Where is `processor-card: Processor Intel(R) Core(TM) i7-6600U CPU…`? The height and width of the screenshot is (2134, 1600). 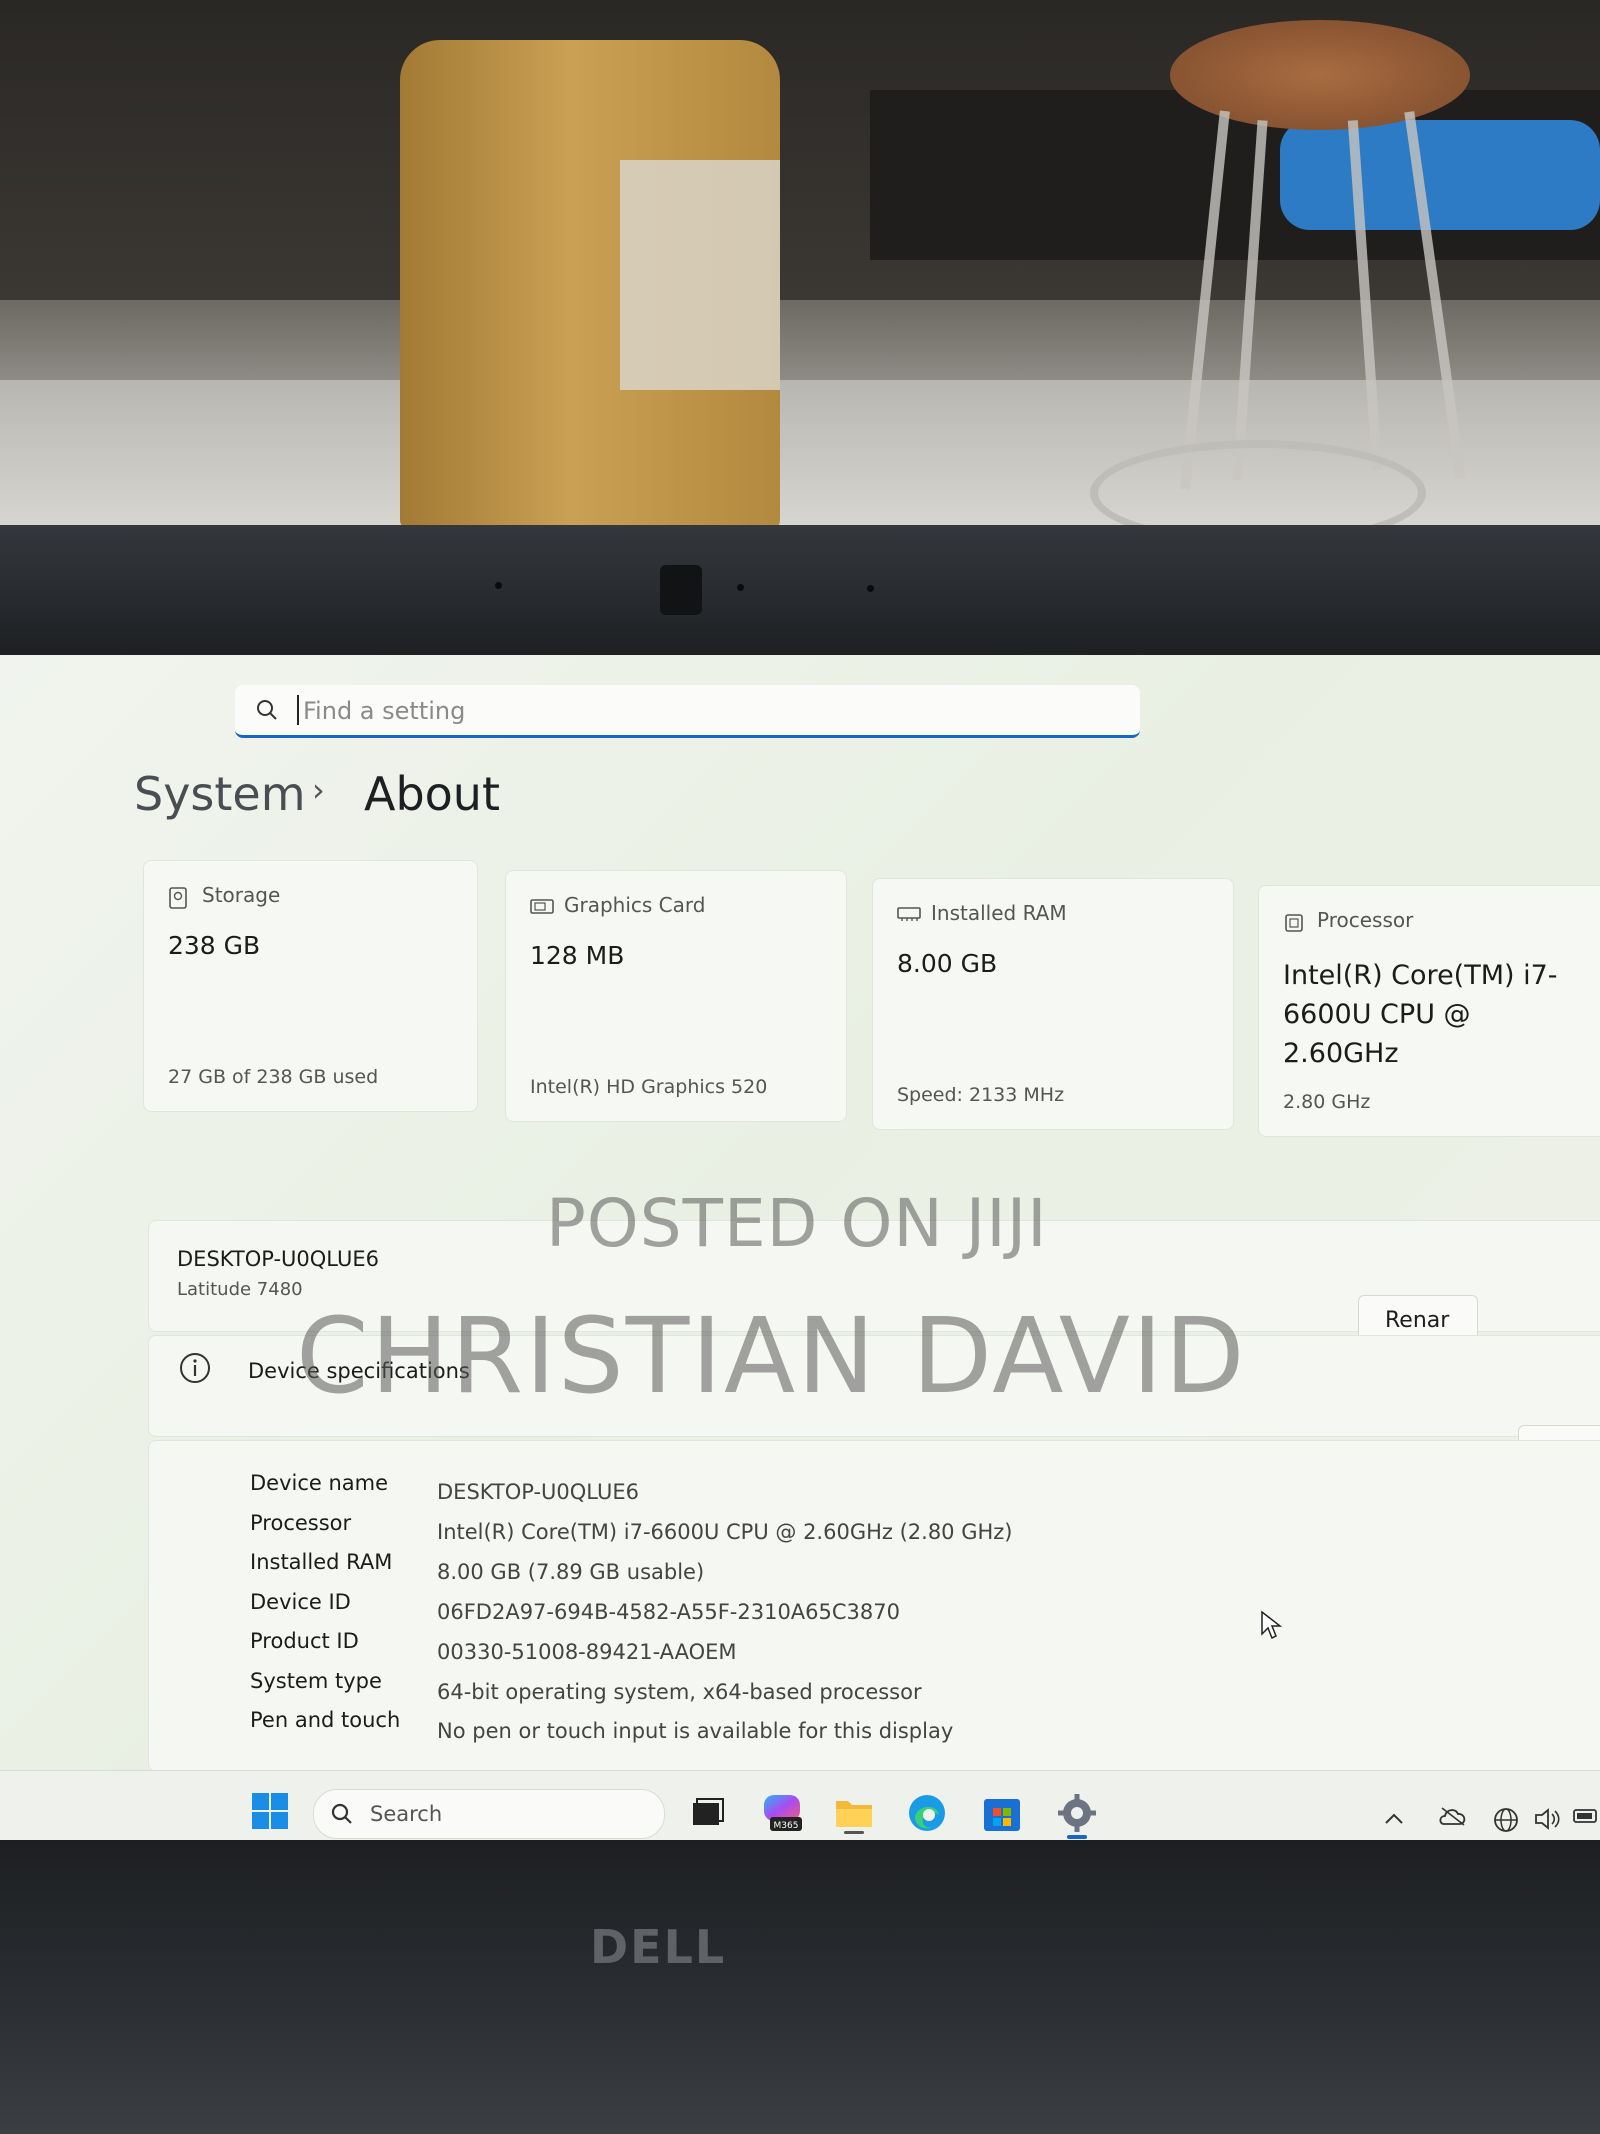 processor-card: Processor Intel(R) Core(TM) i7-6600U CPU… is located at coordinates (1429, 1011).